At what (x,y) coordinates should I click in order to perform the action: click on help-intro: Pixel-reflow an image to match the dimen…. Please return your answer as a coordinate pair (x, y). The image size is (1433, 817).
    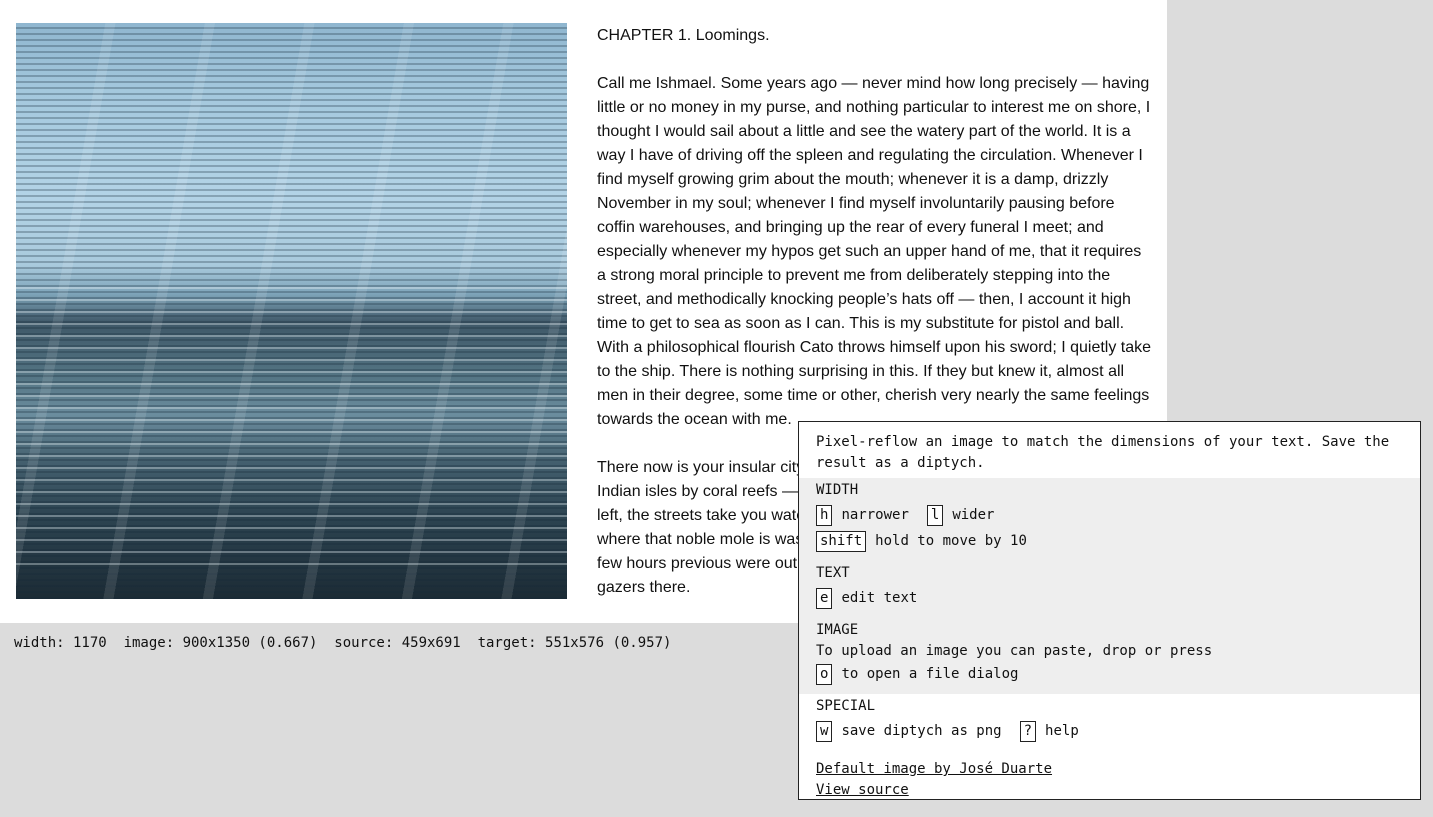
    Looking at the image, I should click on (1103, 452).